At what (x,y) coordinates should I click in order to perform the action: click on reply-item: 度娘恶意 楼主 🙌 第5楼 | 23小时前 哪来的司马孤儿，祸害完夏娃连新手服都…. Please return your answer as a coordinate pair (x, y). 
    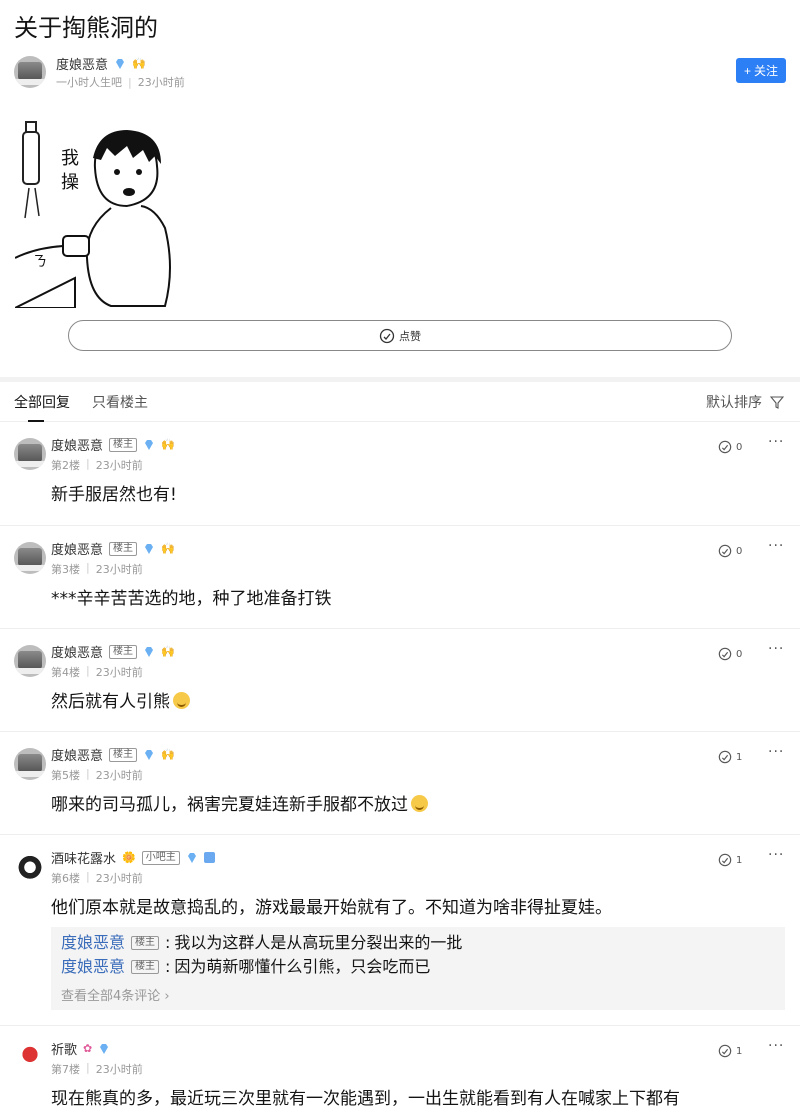
    Looking at the image, I should click on (400, 783).